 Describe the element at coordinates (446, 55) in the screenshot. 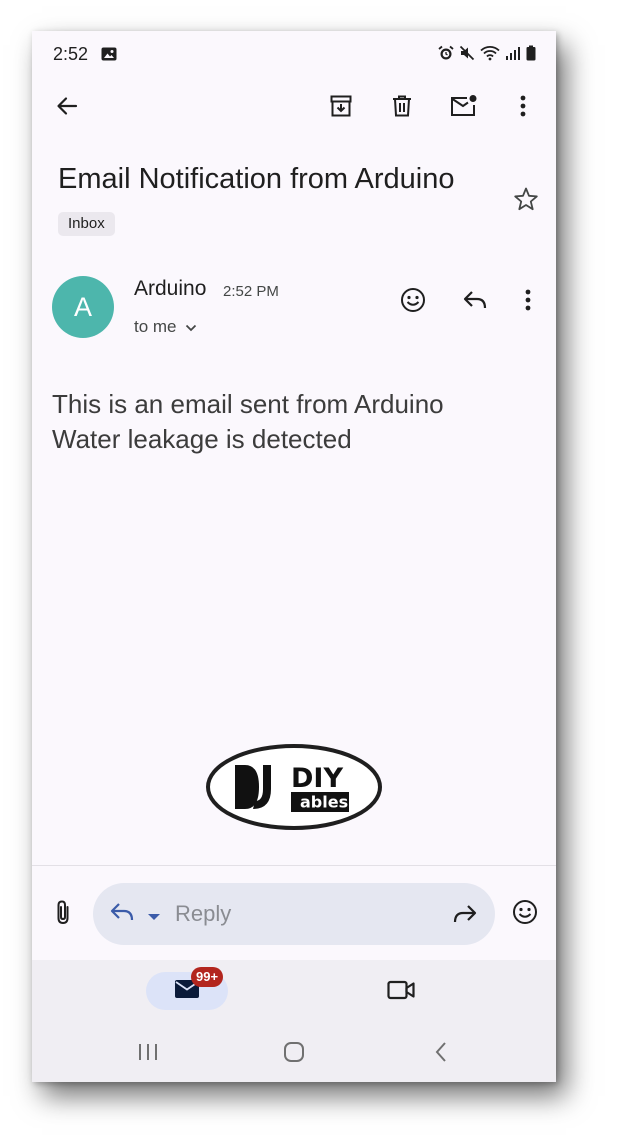

I see `alarm-icon` at that location.